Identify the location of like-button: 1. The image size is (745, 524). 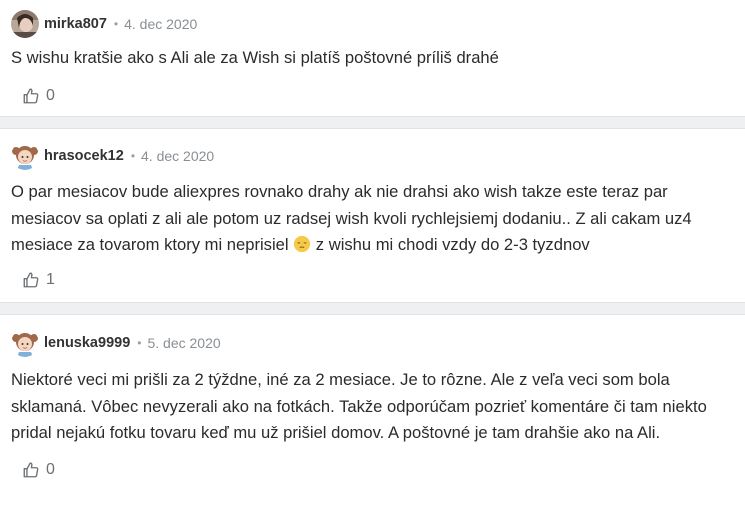
(38, 280).